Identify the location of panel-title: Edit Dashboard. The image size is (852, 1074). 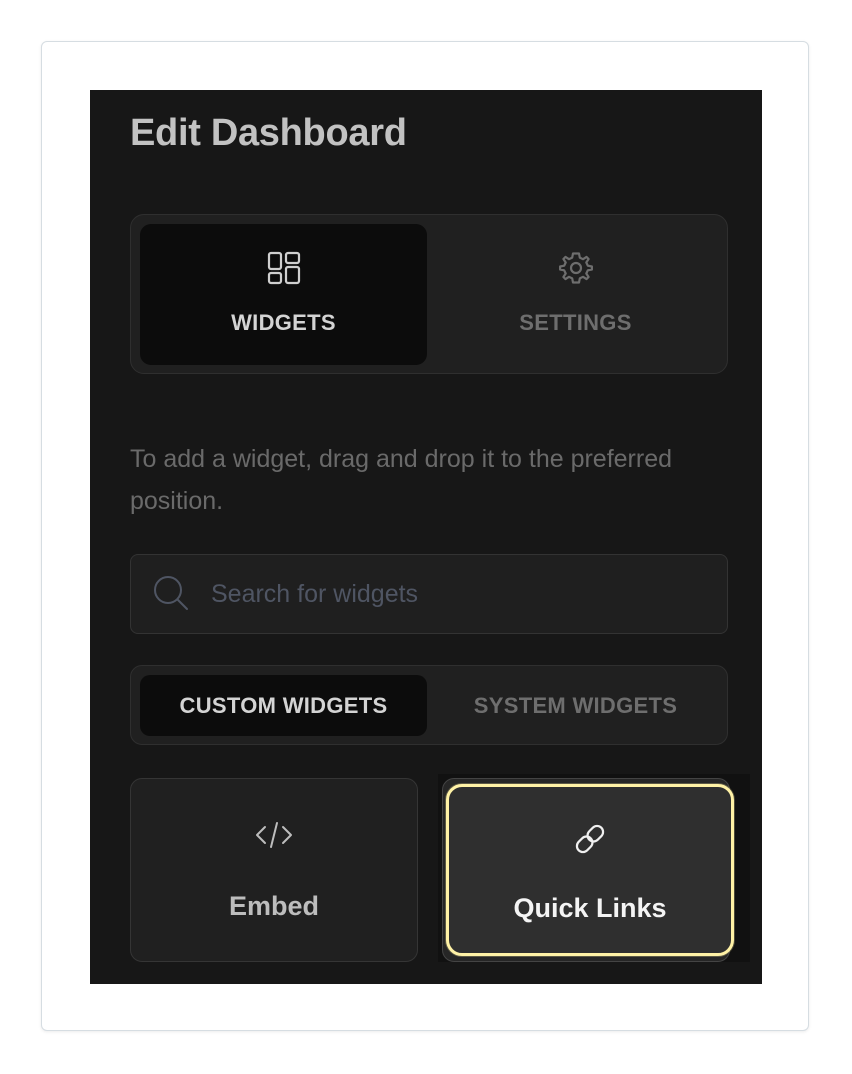
(268, 133).